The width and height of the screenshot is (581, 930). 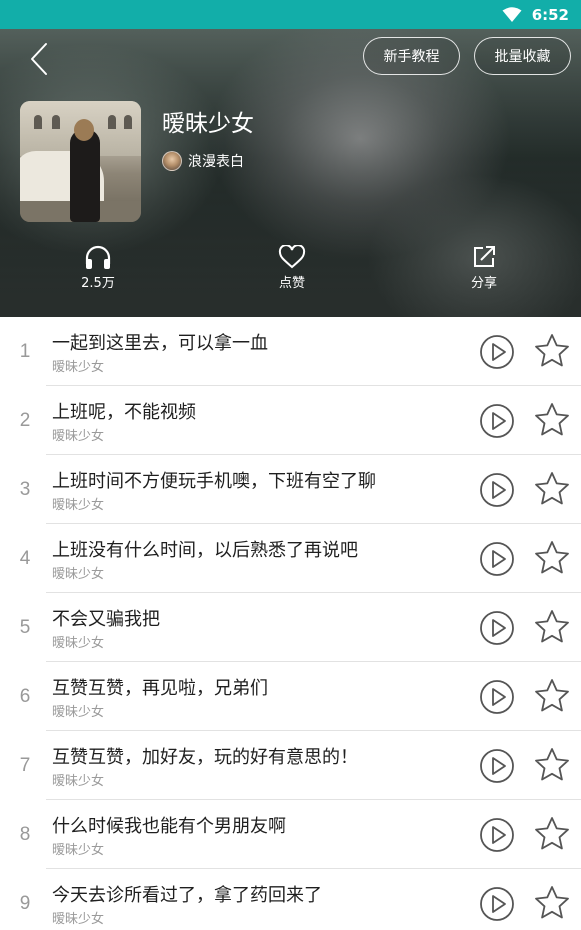 I want to click on track-row: 8 什么时候我也能有个男朋友啊 暧昧少女, so click(x=290, y=834).